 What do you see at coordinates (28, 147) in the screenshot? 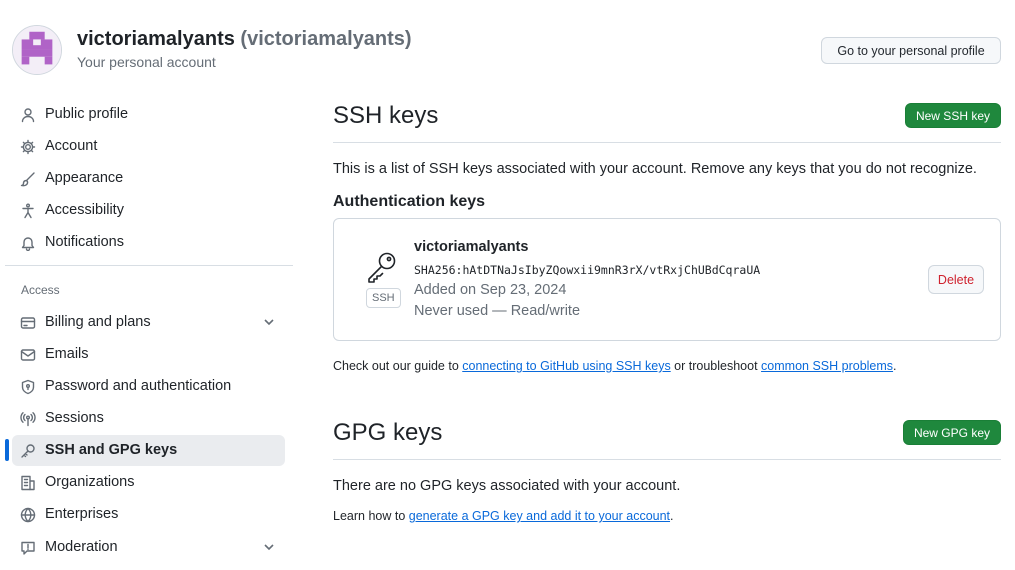
I see `gear-icon` at bounding box center [28, 147].